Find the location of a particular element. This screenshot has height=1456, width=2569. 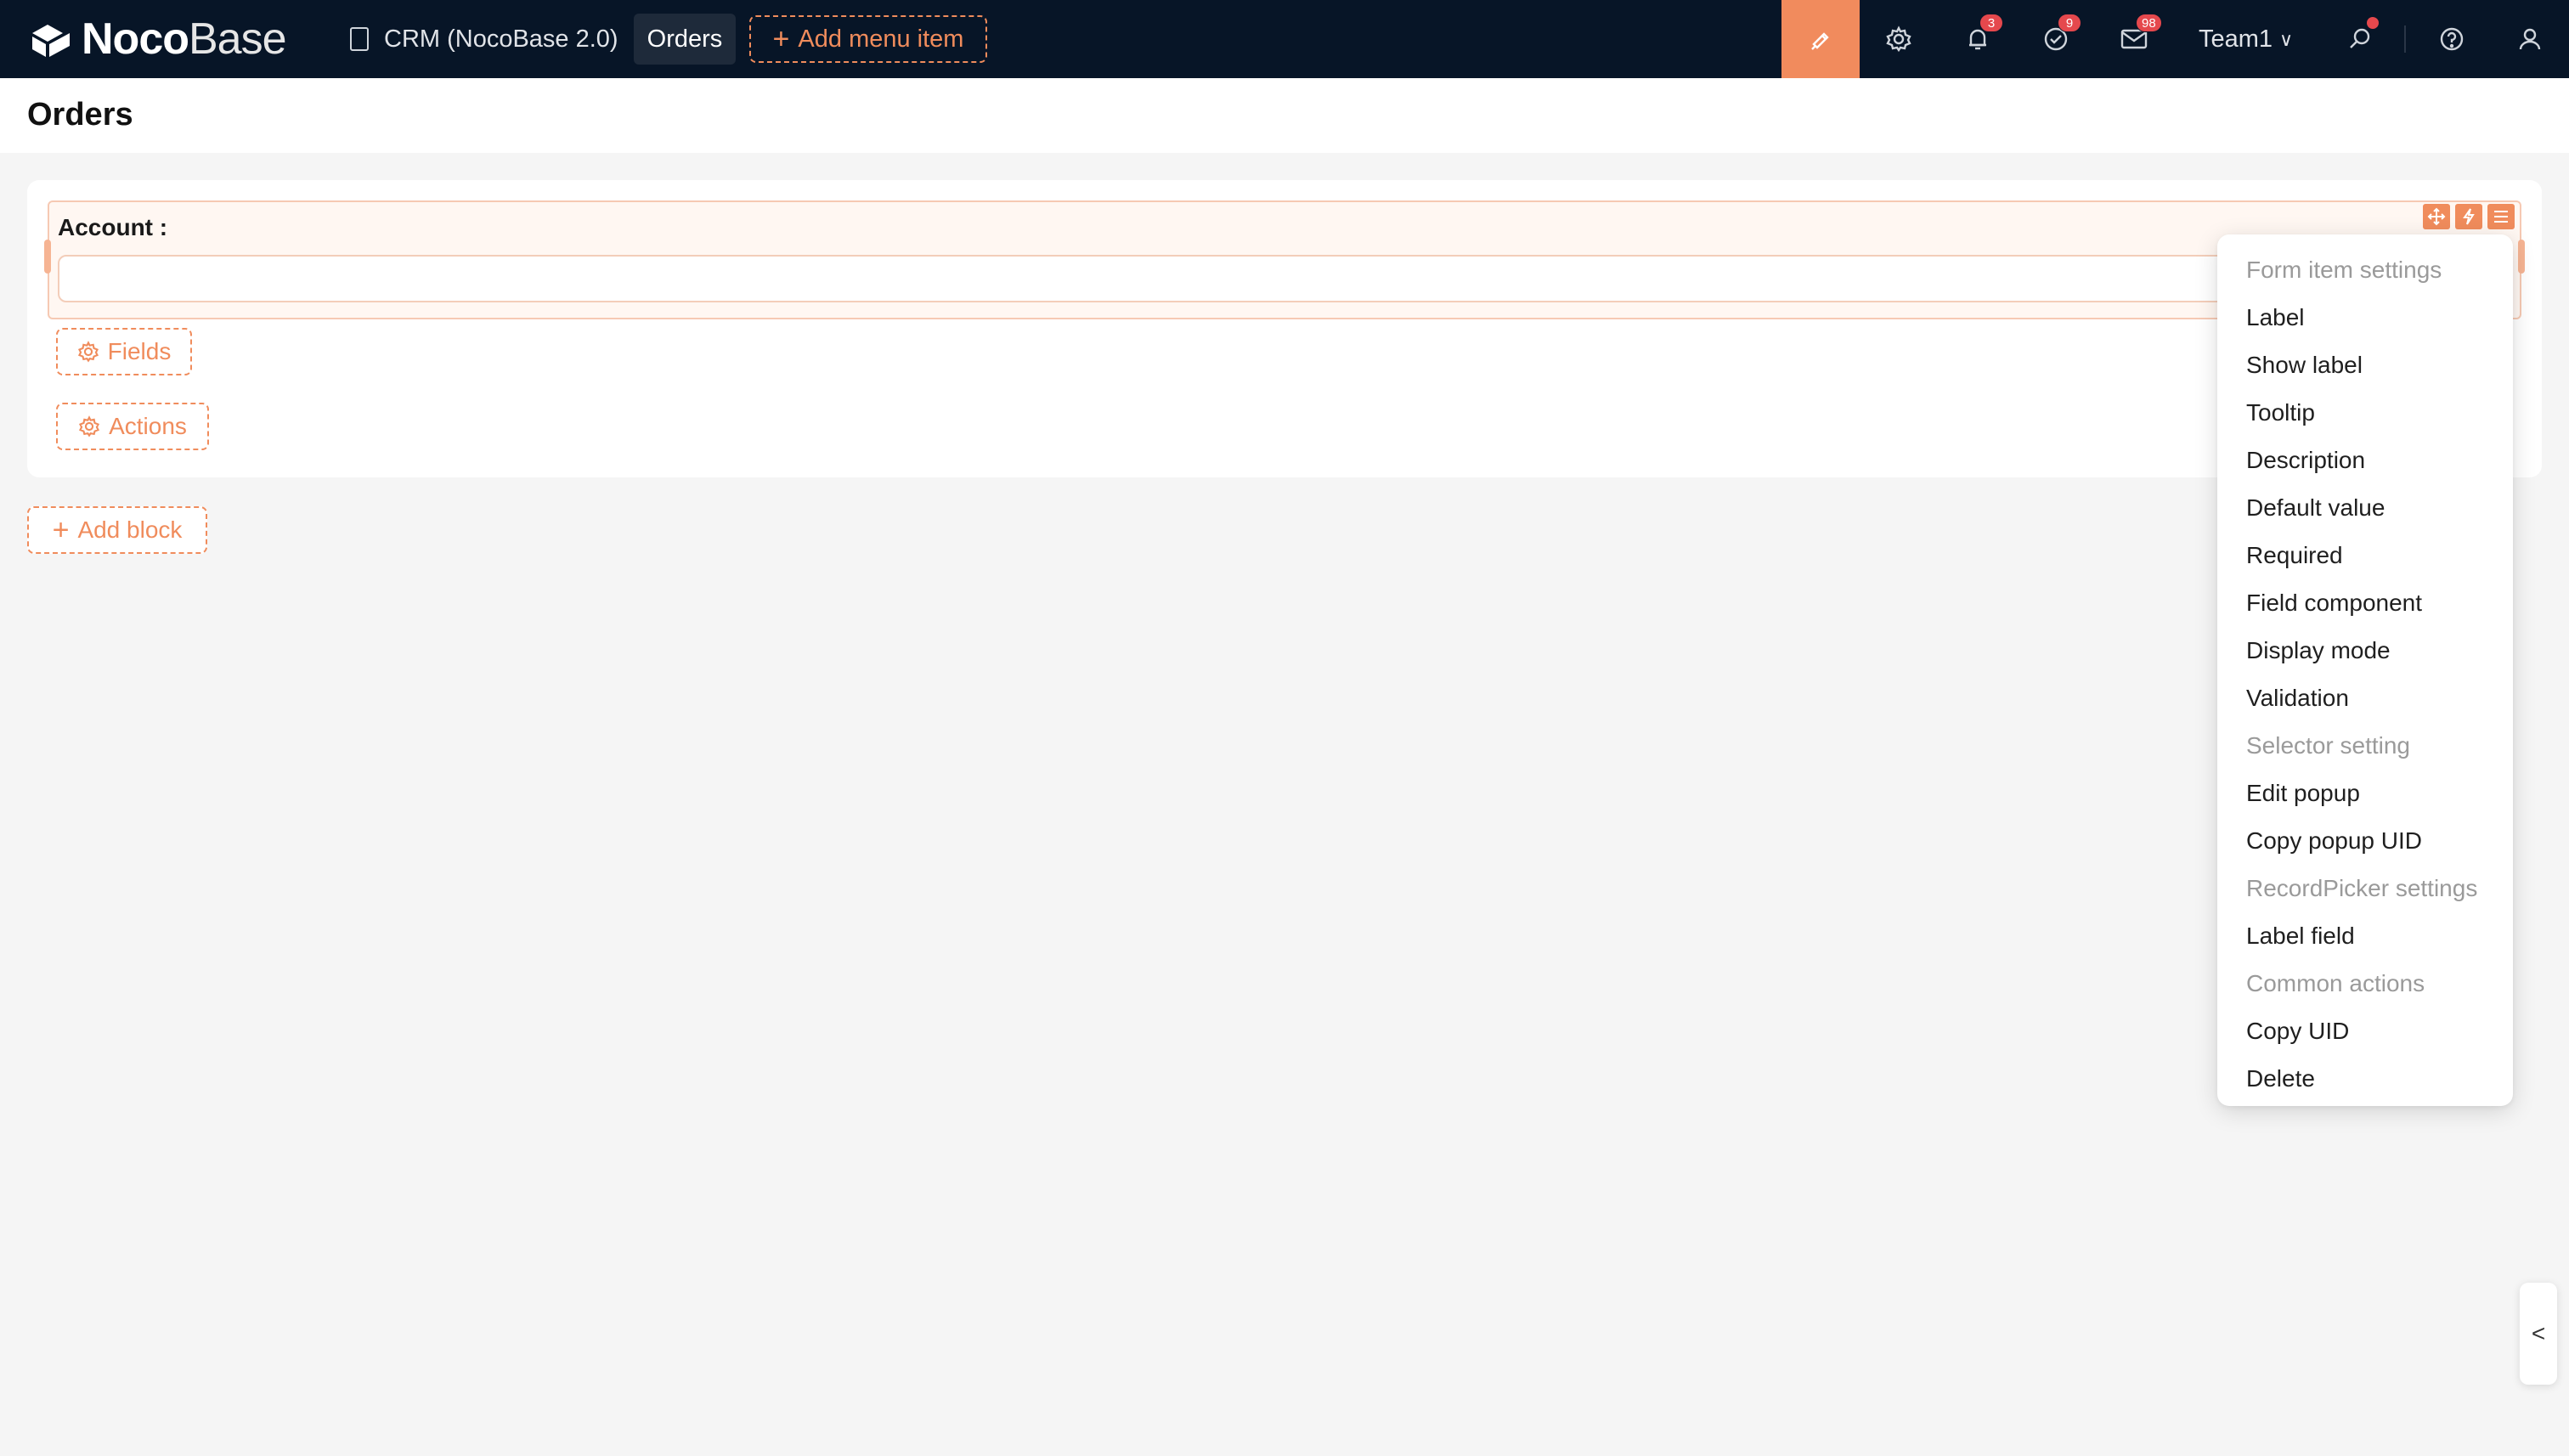

event-flow-button is located at coordinates (2469, 216).